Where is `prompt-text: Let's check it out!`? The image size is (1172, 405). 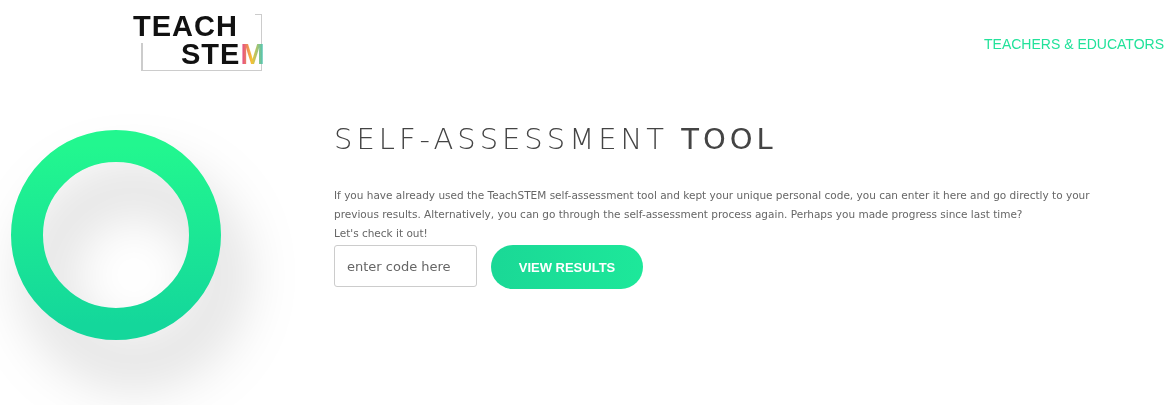 prompt-text: Let's check it out! is located at coordinates (381, 233).